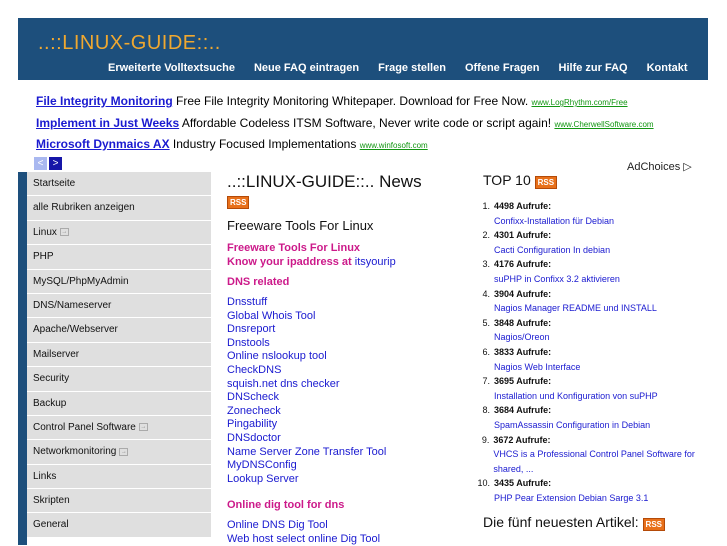 The image size is (727, 546). Describe the element at coordinates (601, 330) in the screenshot. I see `list-item: 5. 3848 Aufrufe: Nagios/Oreon` at that location.